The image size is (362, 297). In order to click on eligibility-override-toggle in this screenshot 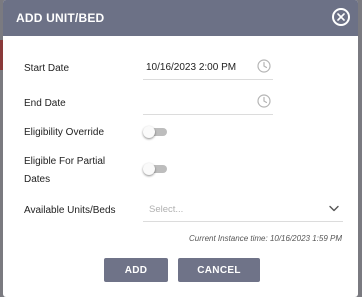, I will do `click(155, 132)`.